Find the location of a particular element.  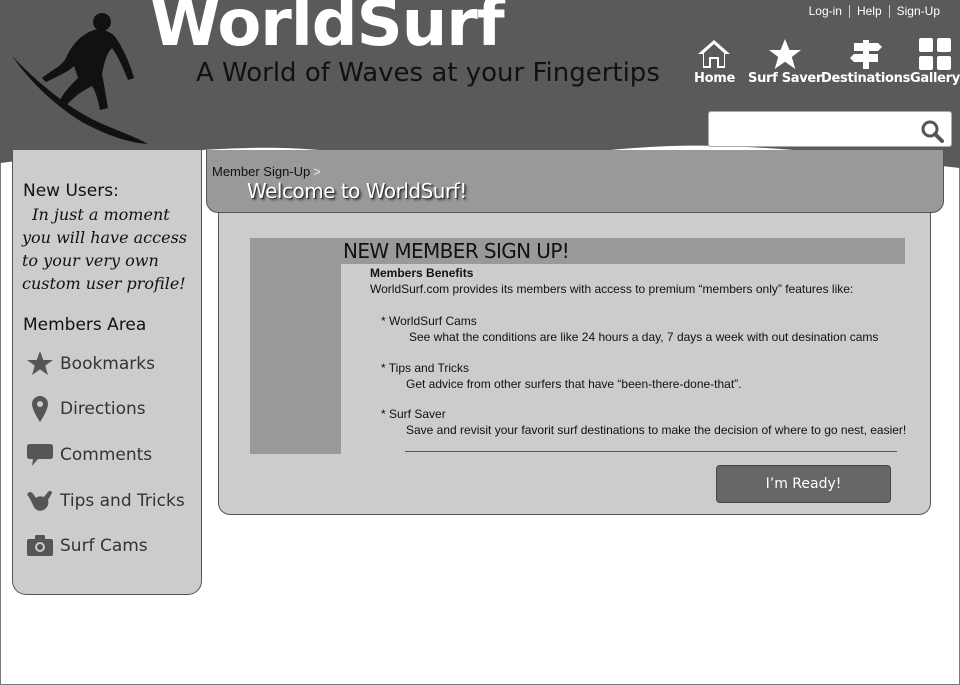

image-placeholder is located at coordinates (295, 346).